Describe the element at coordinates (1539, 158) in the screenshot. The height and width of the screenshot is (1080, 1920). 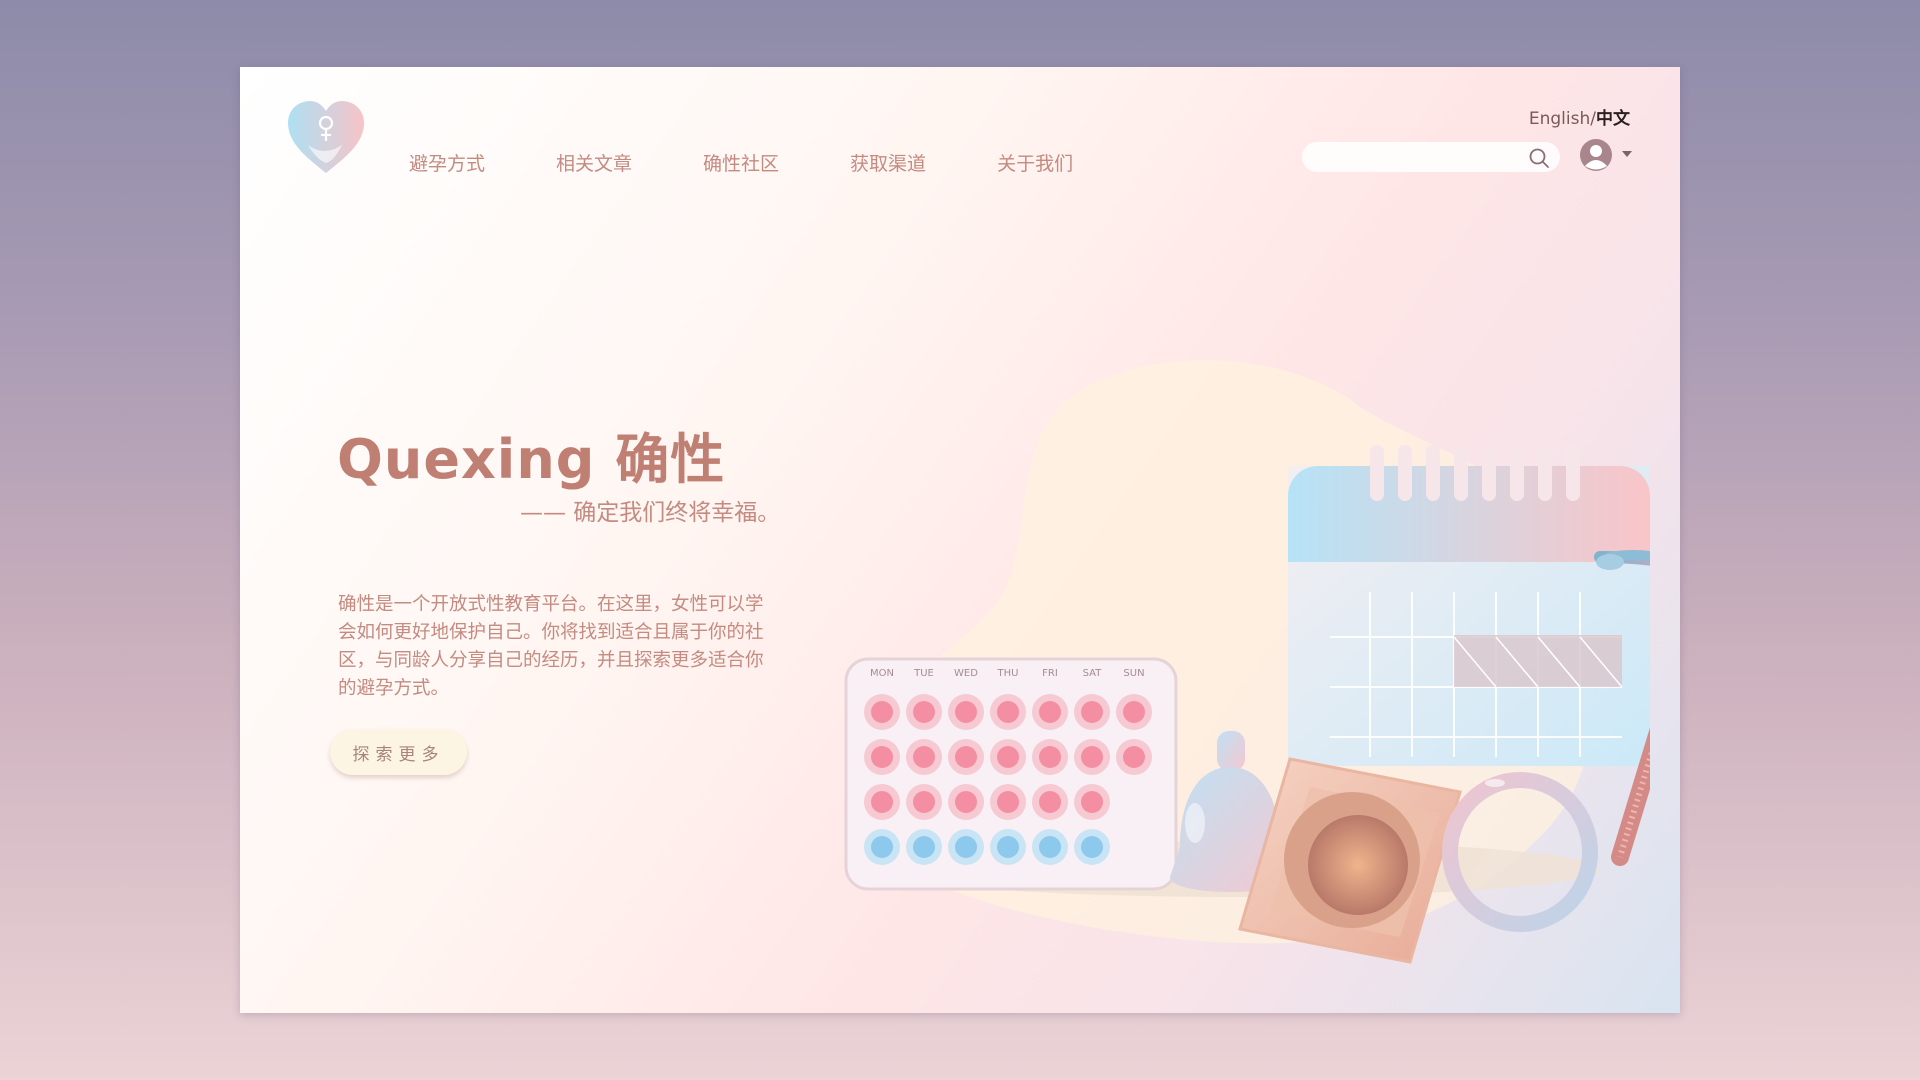
I see `search-icon` at that location.